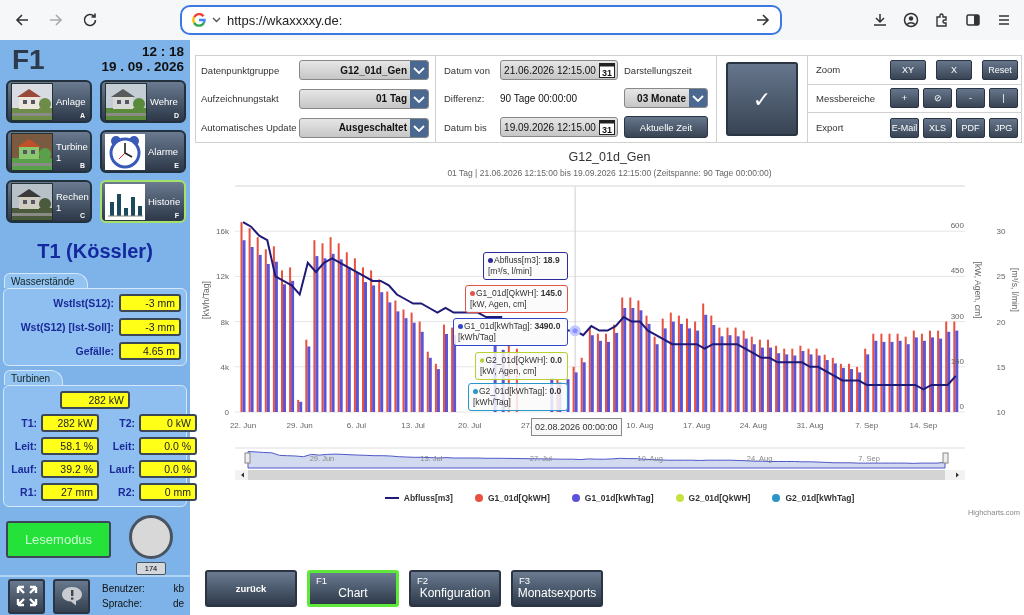 Image resolution: width=1024 pixels, height=615 pixels. Describe the element at coordinates (523, 360) in the screenshot. I see `tooltip-text: G2_01d[QkWH]: 0.0` at that location.